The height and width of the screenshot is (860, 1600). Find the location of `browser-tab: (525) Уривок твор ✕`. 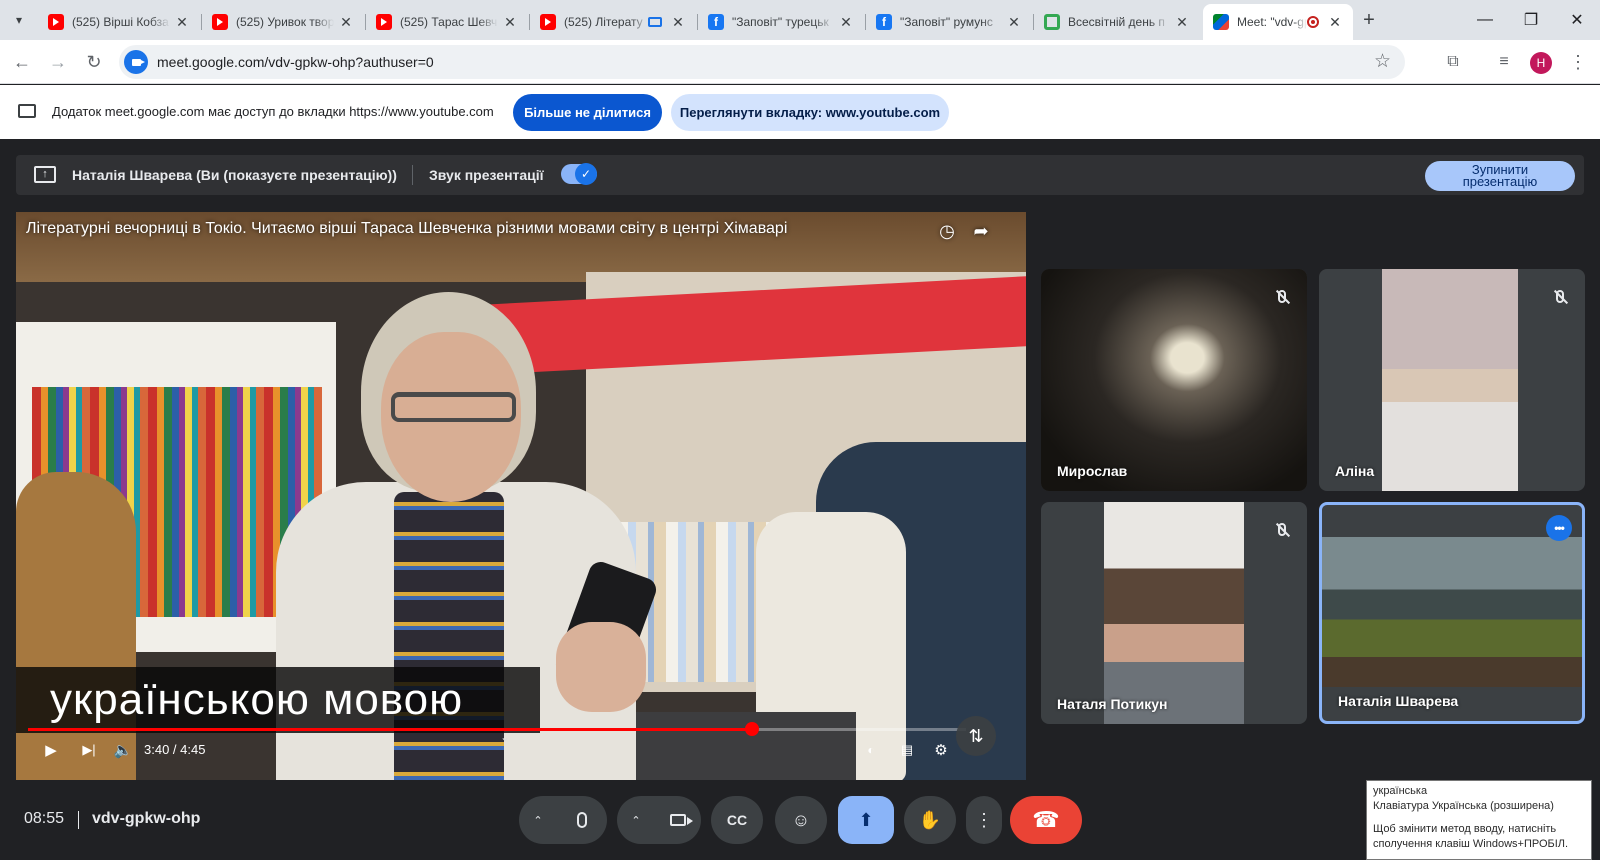

browser-tab: (525) Уривок твор ✕ is located at coordinates (283, 22).